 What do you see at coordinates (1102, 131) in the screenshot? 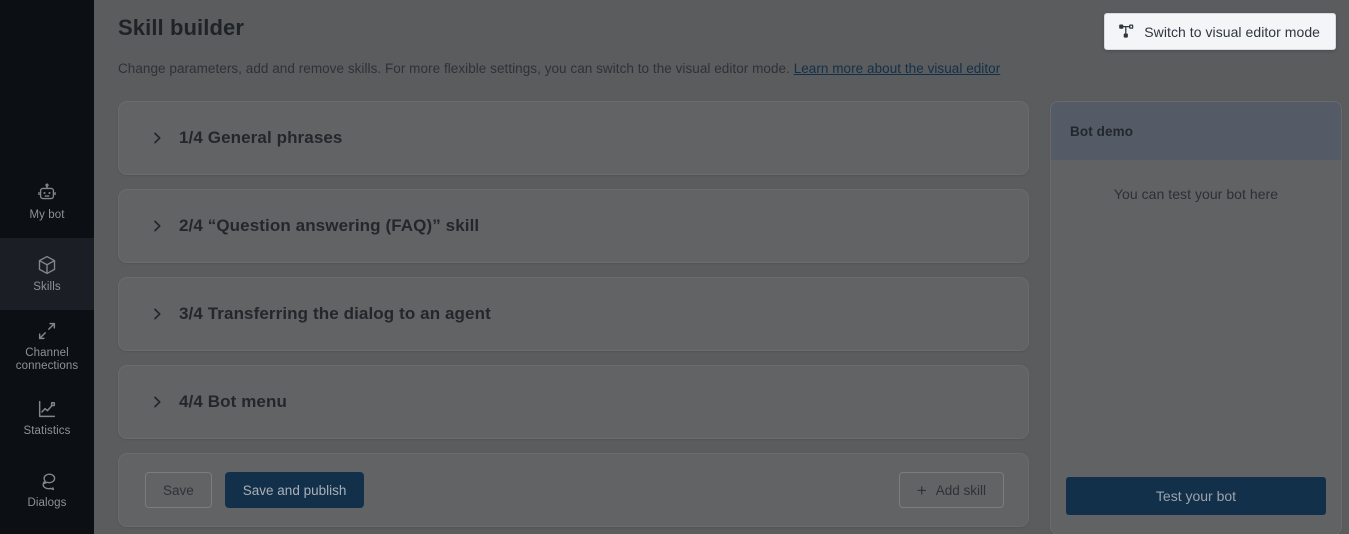
I see `bot-demo-title: Bot demo` at bounding box center [1102, 131].